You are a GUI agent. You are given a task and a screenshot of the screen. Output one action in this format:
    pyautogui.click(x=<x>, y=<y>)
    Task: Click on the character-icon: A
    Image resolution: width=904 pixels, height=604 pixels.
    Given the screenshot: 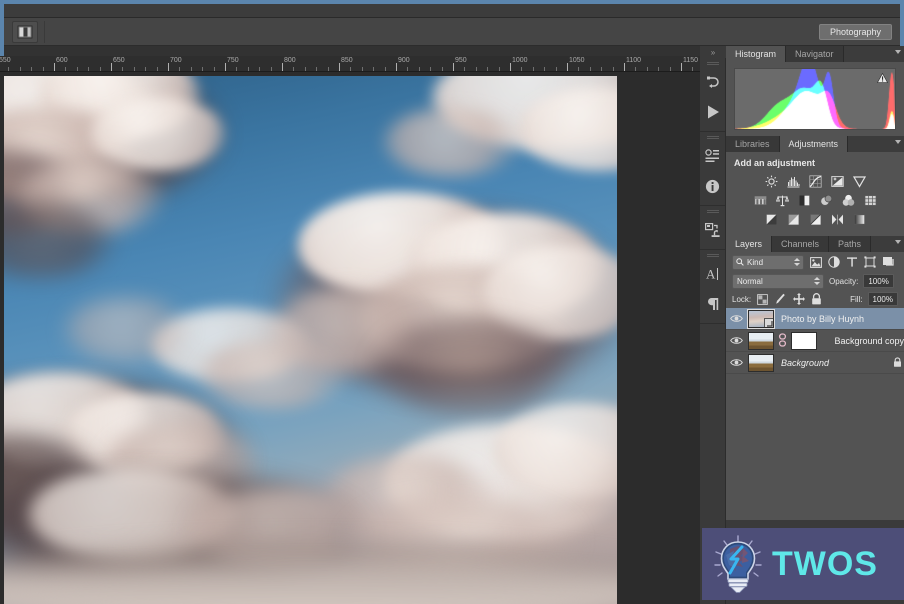 What is the action you would take?
    pyautogui.click(x=712, y=274)
    